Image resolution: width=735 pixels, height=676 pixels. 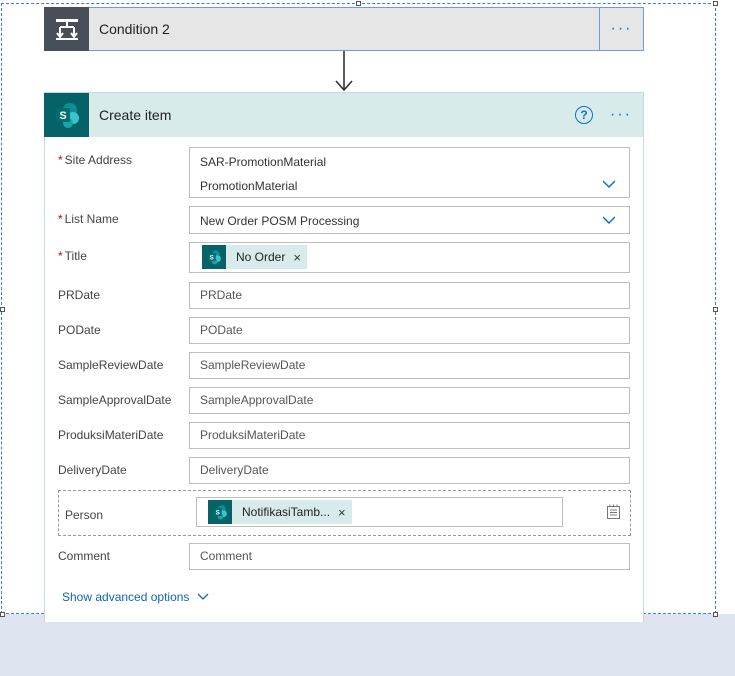 What do you see at coordinates (337, 115) in the screenshot?
I see `card-title: Create item` at bounding box center [337, 115].